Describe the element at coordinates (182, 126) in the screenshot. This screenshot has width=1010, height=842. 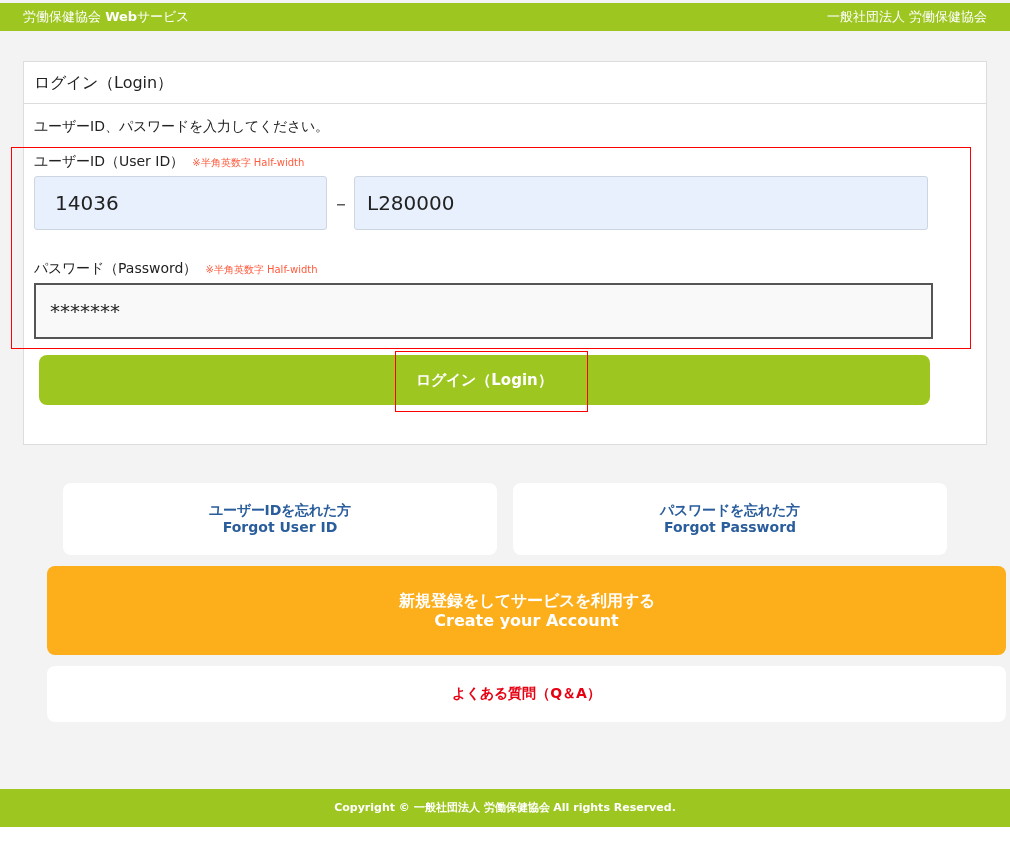
I see `instruction-text: ユーザーID、パスワードを入力してください。` at that location.